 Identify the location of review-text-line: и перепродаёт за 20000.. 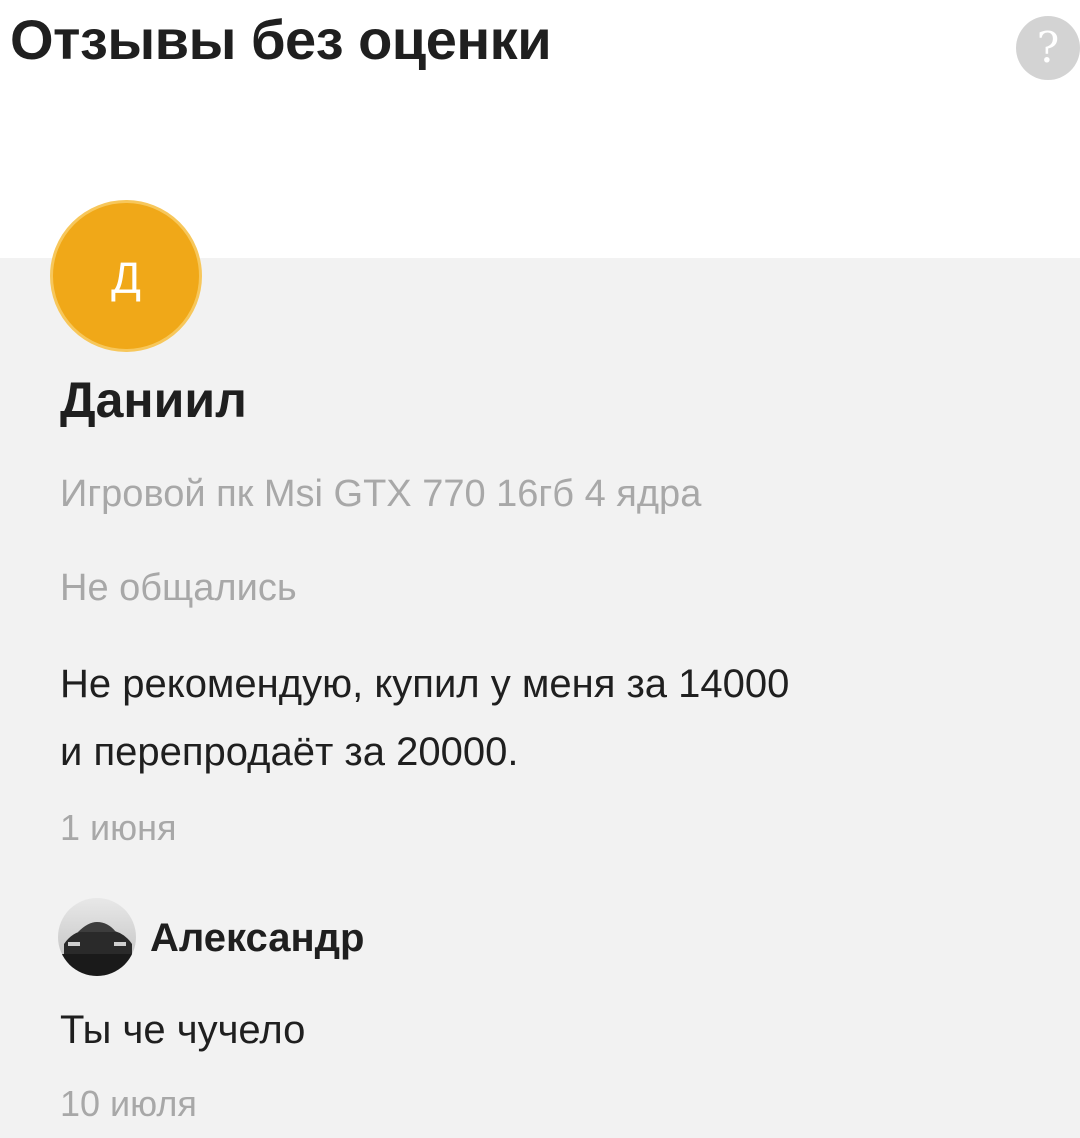
(289, 752).